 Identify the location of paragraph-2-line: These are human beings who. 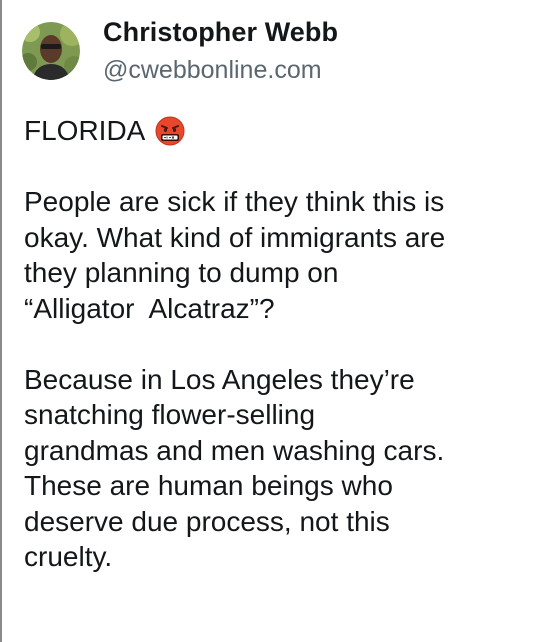
(208, 485).